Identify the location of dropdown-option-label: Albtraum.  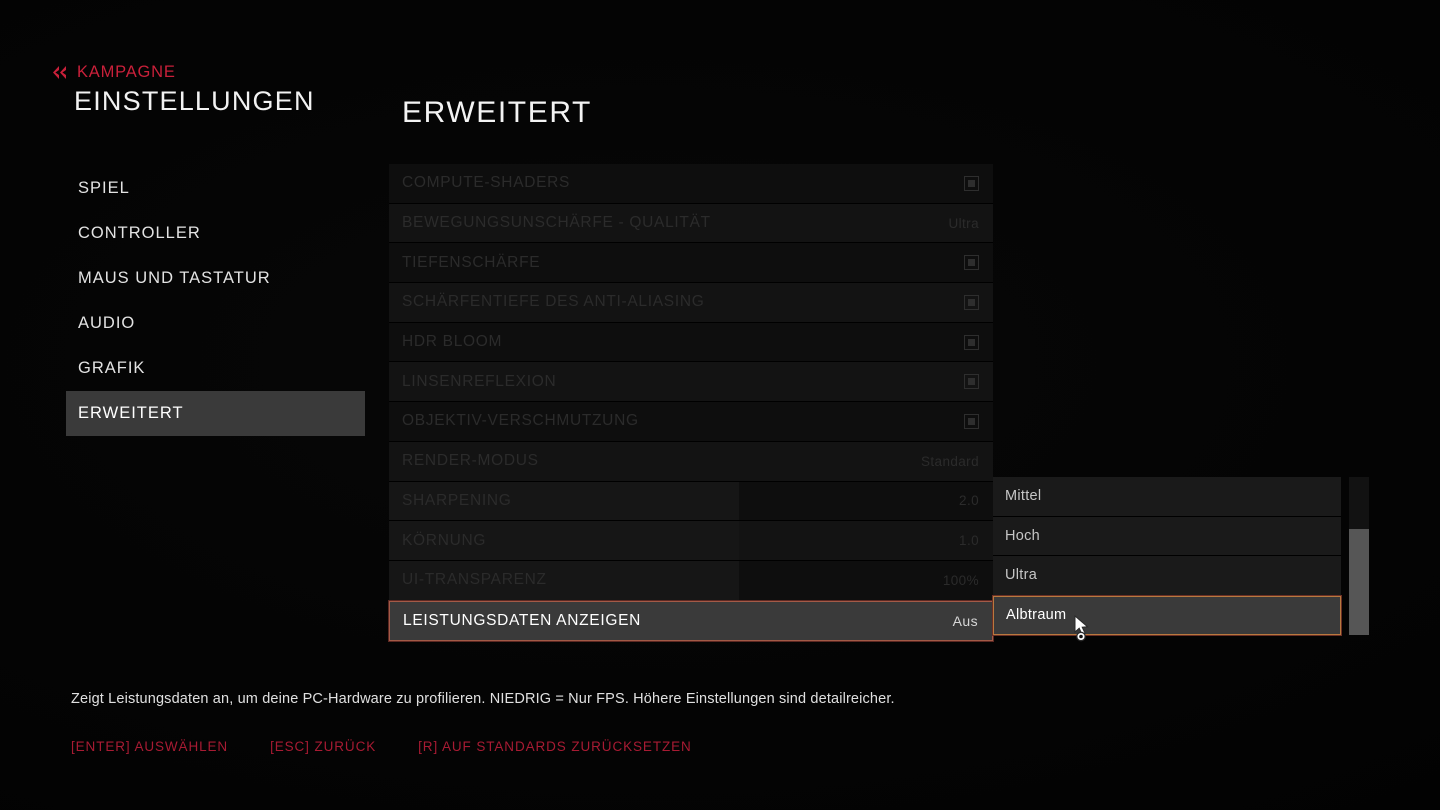
(1036, 615).